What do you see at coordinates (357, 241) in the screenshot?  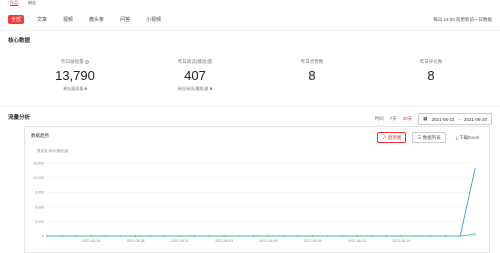 I see `x-tick-label: 2021-06-12` at bounding box center [357, 241].